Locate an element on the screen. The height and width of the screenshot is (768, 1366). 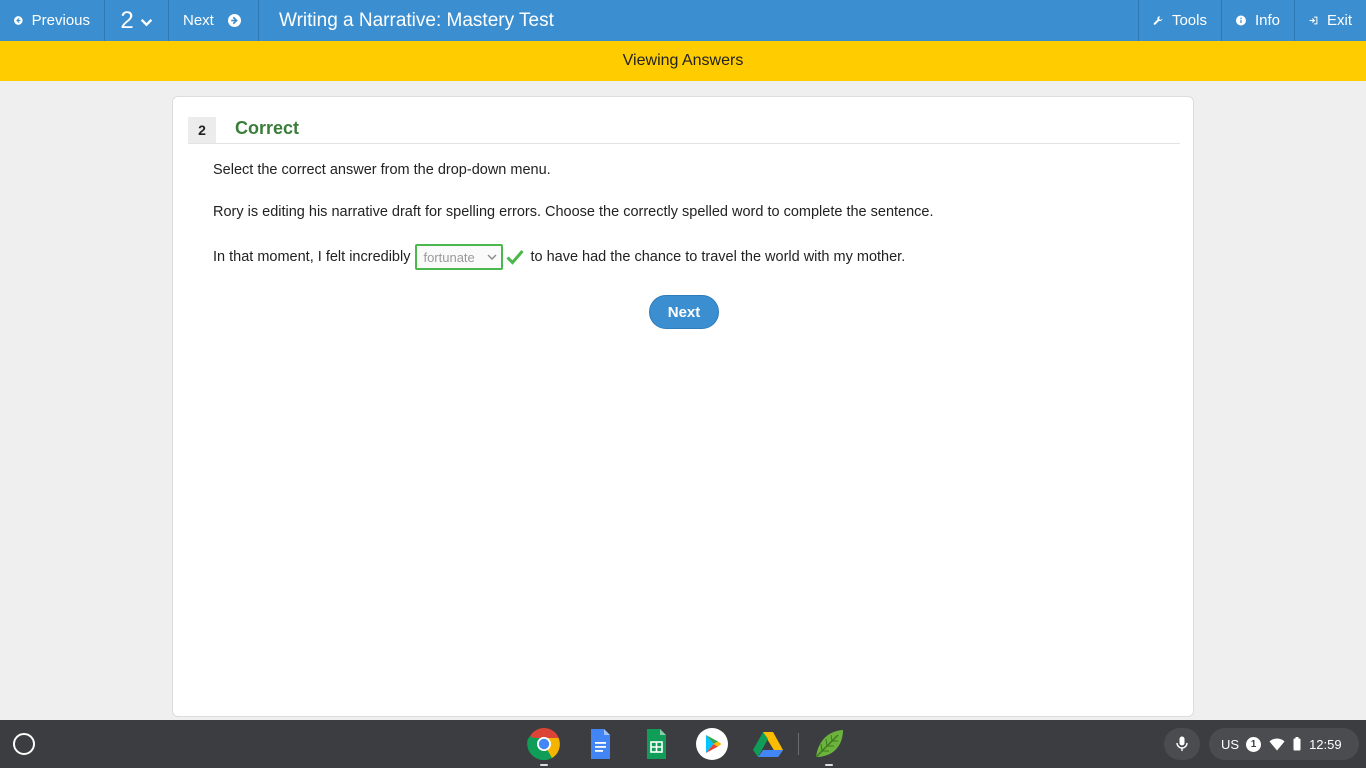
sentence-before: In that moment, I felt incredibly is located at coordinates (312, 257).